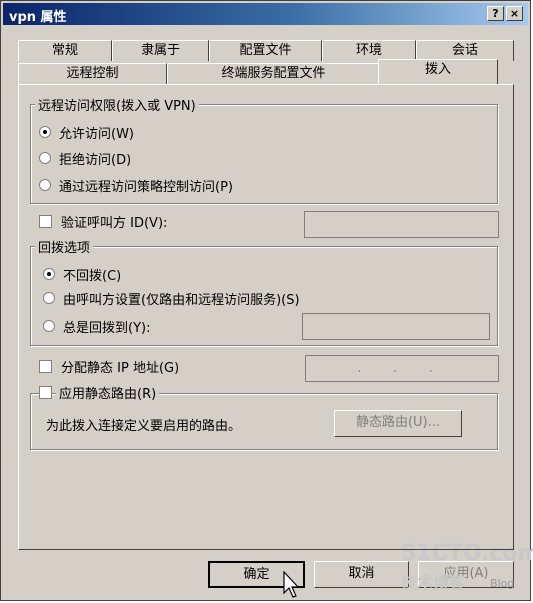  I want to click on watermark-text: 技术博客, so click(433, 582).